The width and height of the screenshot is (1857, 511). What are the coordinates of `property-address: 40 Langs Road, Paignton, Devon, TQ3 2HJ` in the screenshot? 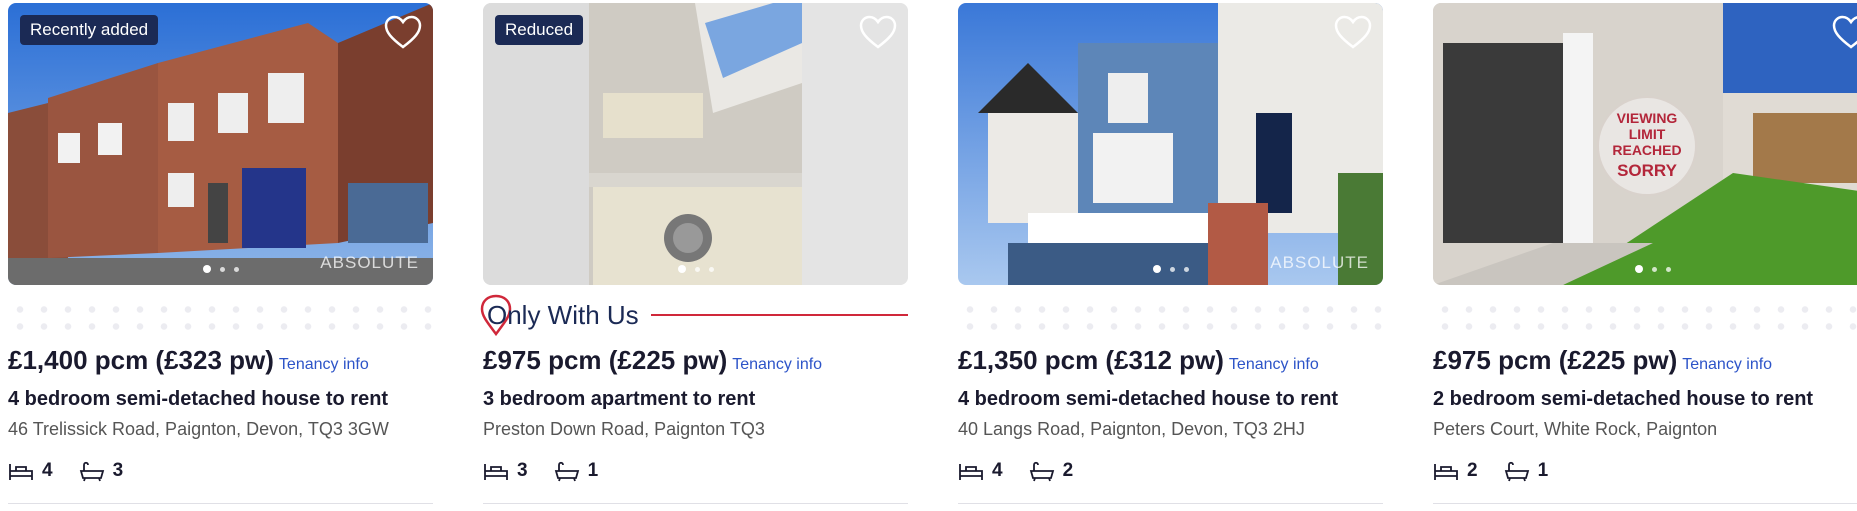 It's located at (1131, 429).